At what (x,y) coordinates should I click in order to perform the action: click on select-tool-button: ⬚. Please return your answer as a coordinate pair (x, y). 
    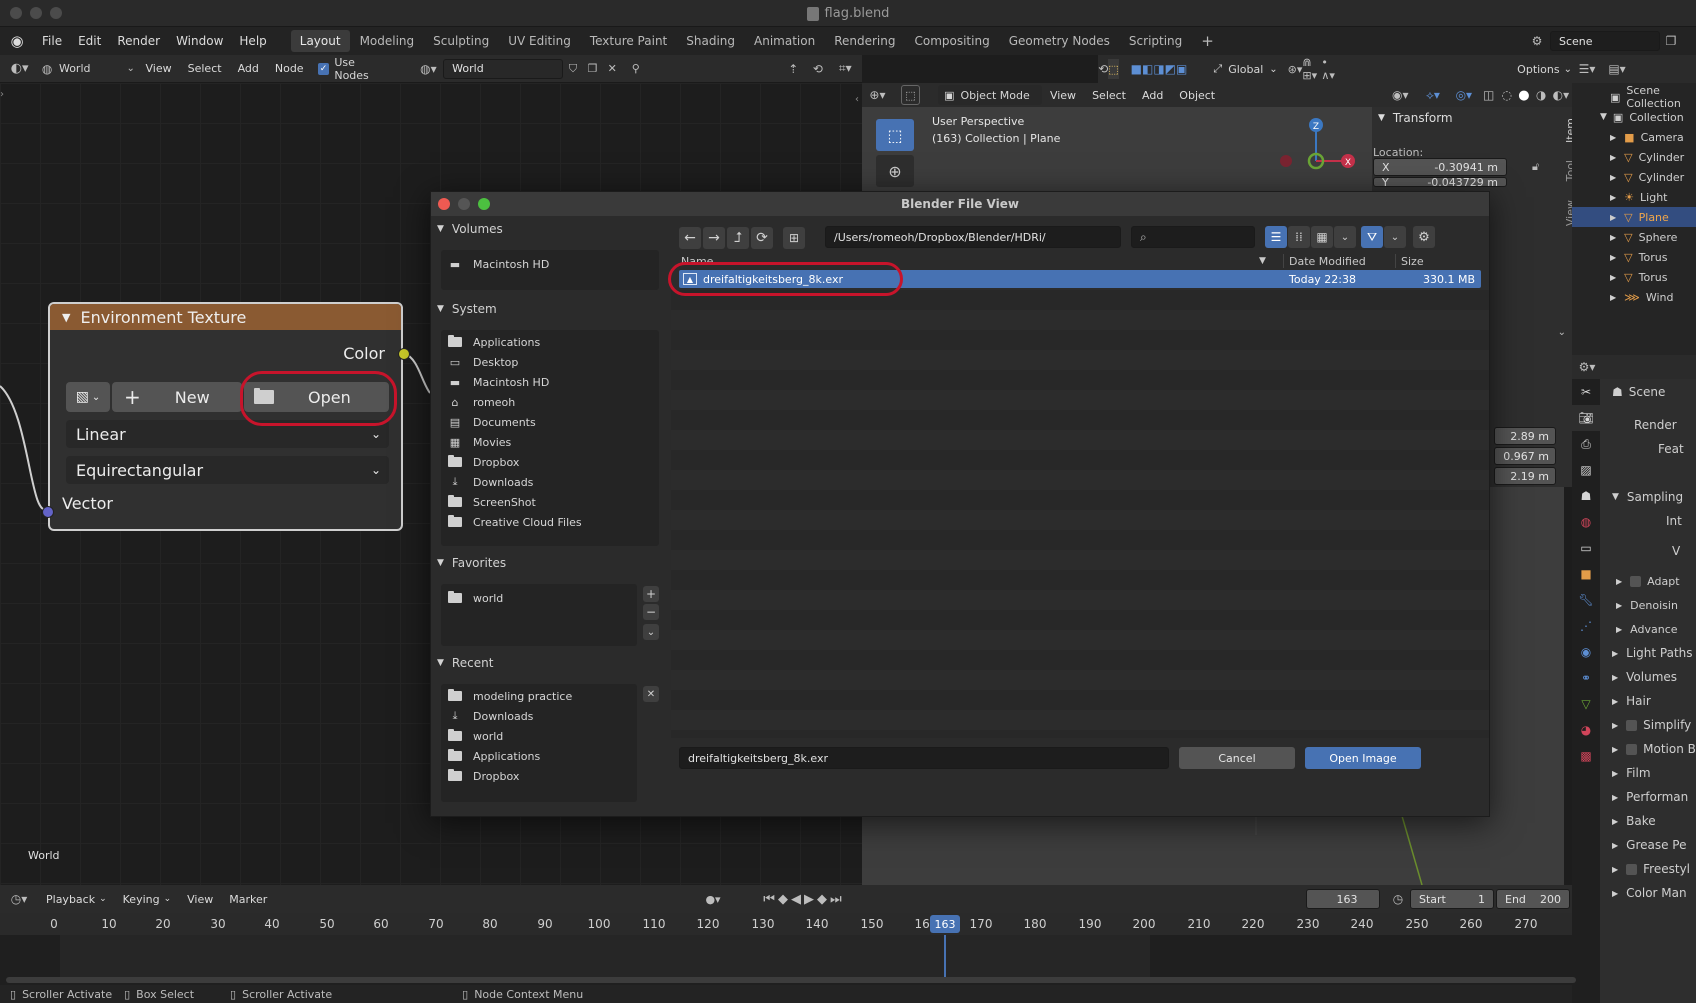
    Looking at the image, I should click on (895, 135).